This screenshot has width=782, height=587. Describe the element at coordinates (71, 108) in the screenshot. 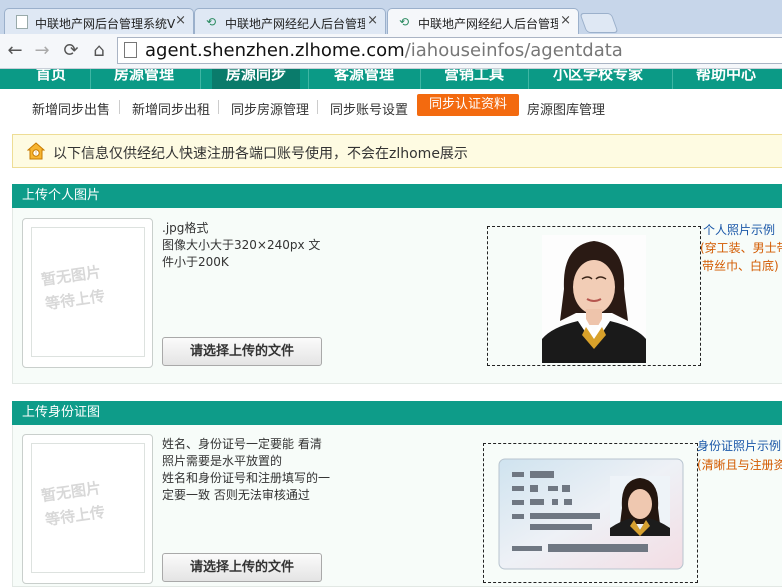

I see `sub-nav-new-sale: 新增同步出售` at that location.